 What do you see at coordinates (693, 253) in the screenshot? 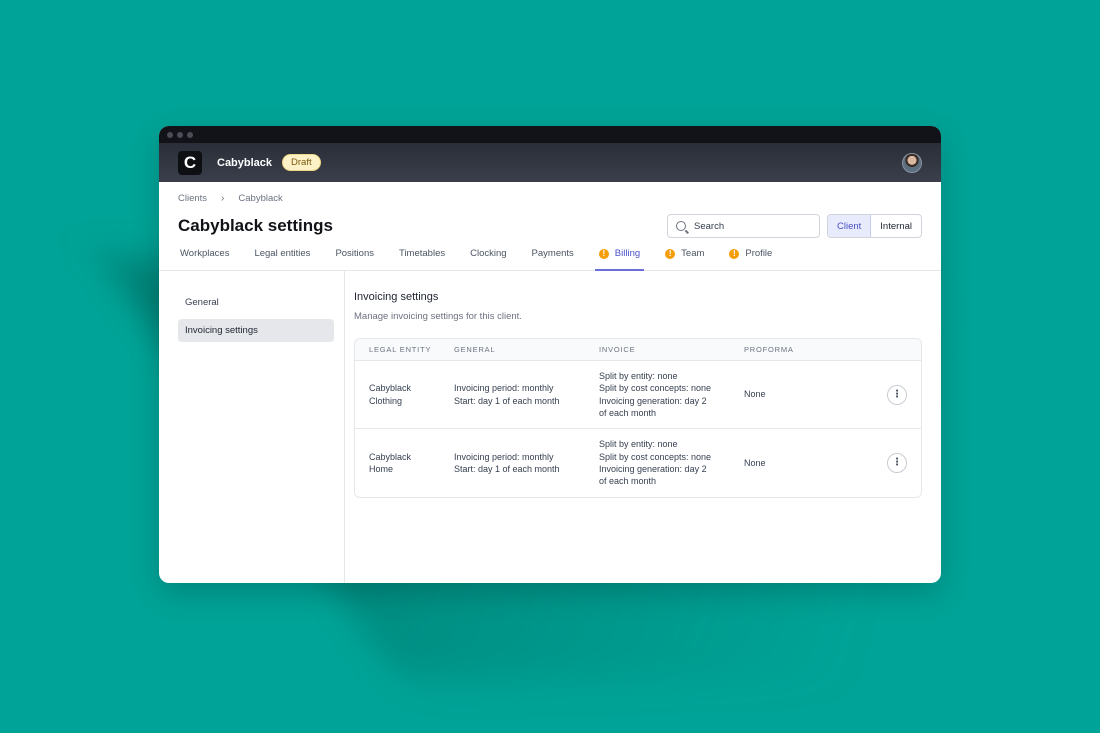
I see `tab-label: Team` at bounding box center [693, 253].